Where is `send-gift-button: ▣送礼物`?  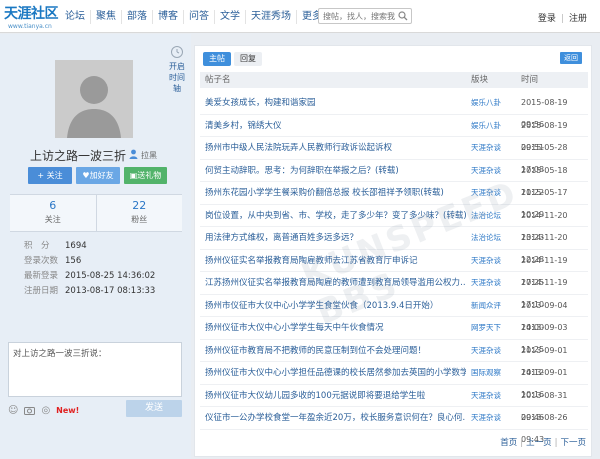
send-gift-button: ▣送礼物 is located at coordinates (145, 175).